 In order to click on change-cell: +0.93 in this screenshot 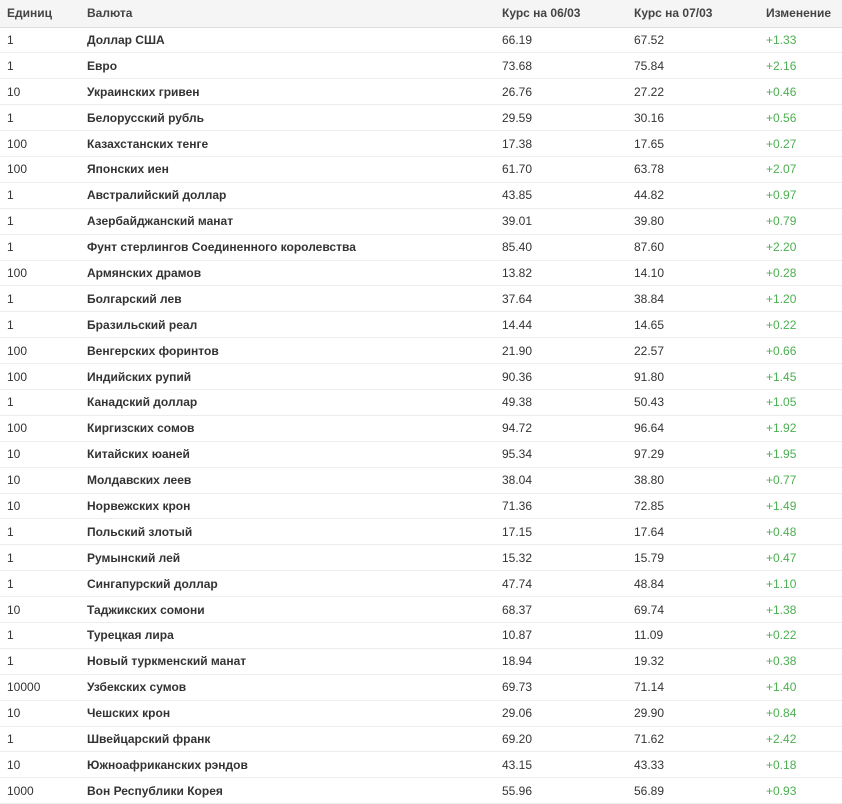, I will do `click(781, 790)`.